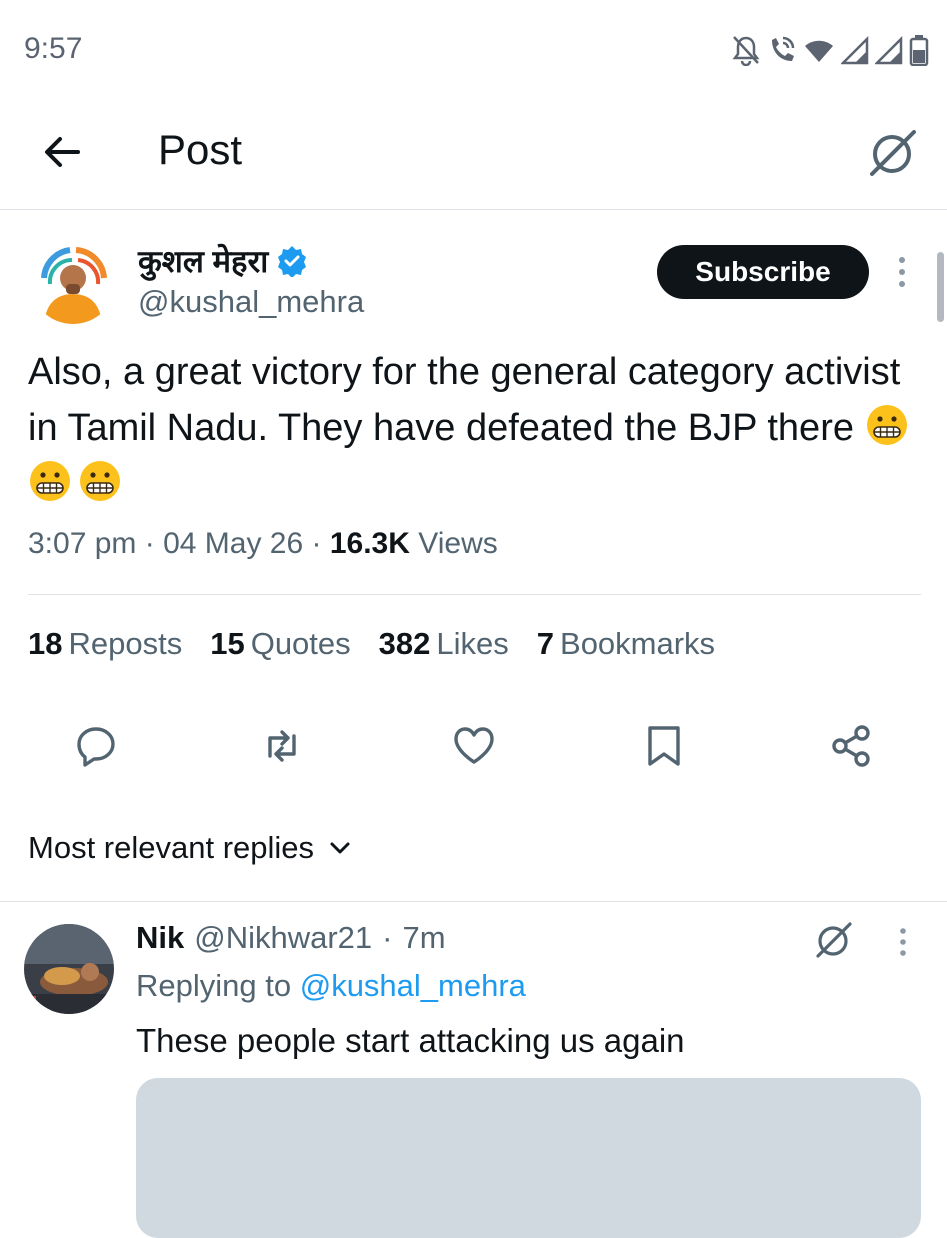 This screenshot has height=1238, width=947. Describe the element at coordinates (125, 643) in the screenshot. I see `reposts-label: Reposts` at that location.